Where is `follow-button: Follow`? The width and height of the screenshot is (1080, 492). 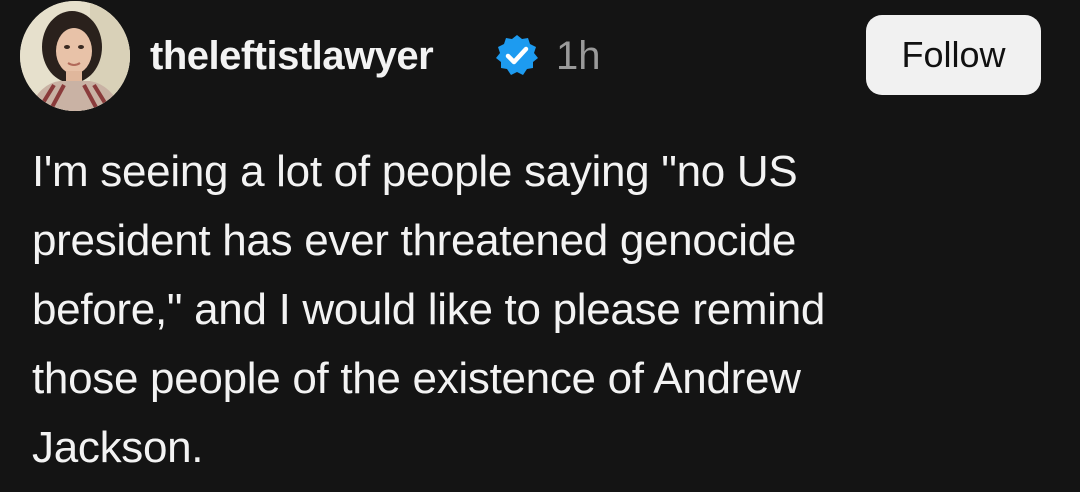 follow-button: Follow is located at coordinates (953, 55).